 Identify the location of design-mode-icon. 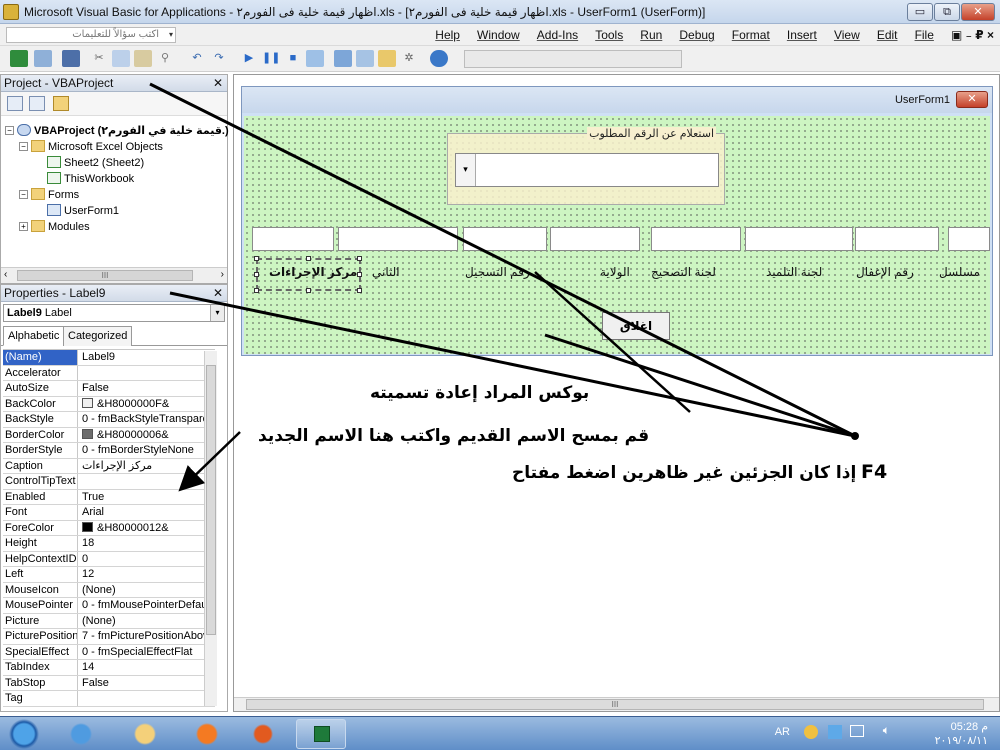
(315, 58).